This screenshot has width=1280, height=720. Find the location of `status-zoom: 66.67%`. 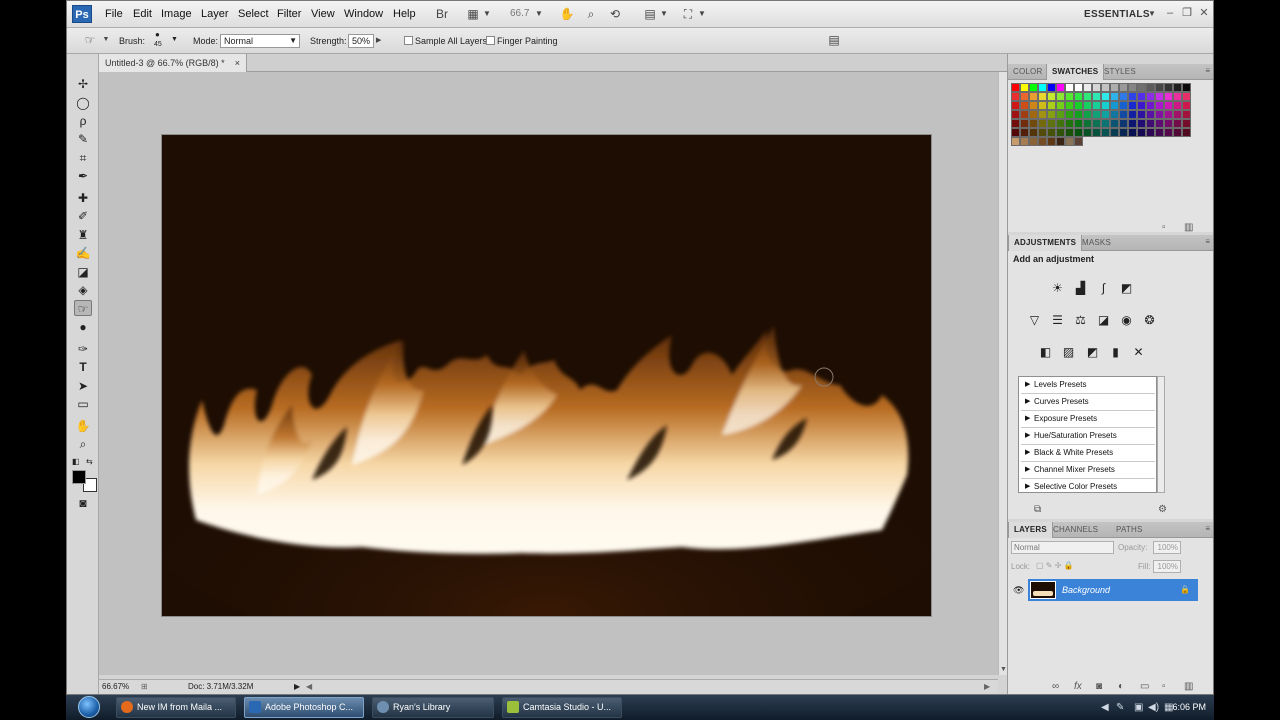

status-zoom: 66.67% is located at coordinates (115, 687).